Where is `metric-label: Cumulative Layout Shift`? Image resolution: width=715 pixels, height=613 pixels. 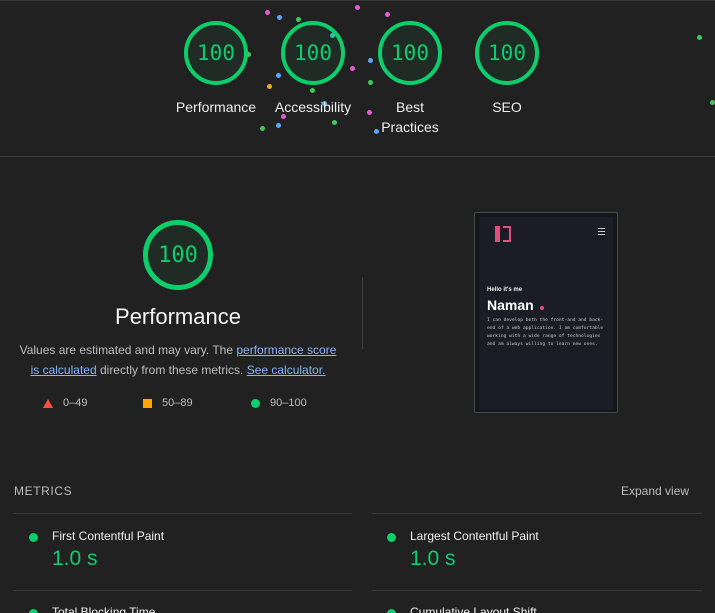
metric-label: Cumulative Layout Shift is located at coordinates (473, 609).